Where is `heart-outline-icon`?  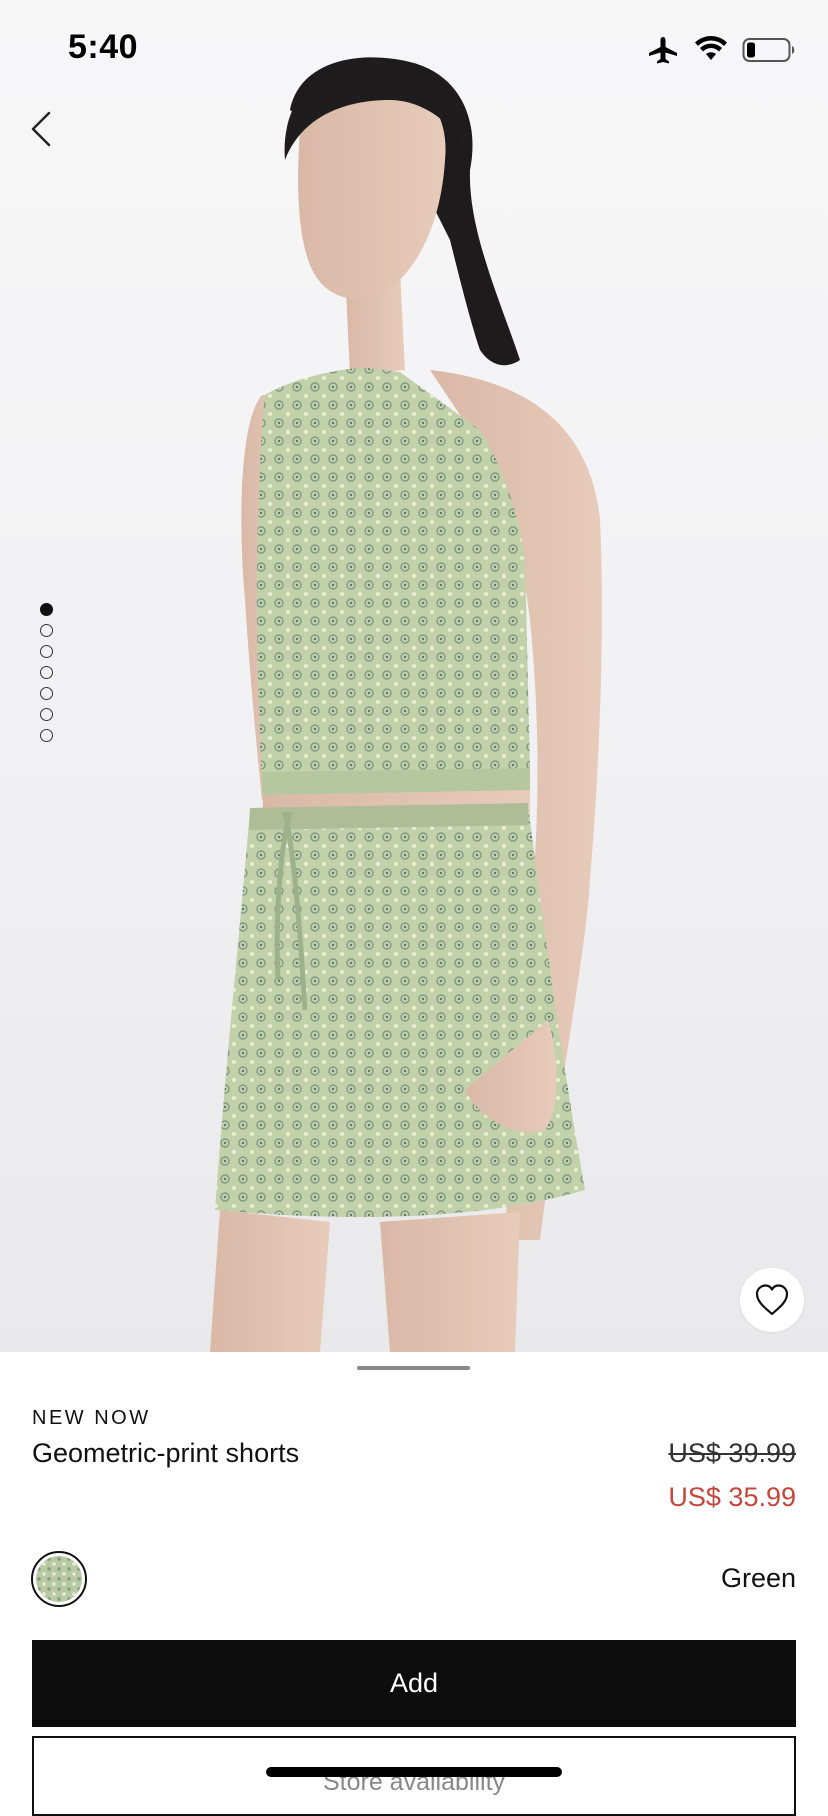
heart-outline-icon is located at coordinates (772, 1300).